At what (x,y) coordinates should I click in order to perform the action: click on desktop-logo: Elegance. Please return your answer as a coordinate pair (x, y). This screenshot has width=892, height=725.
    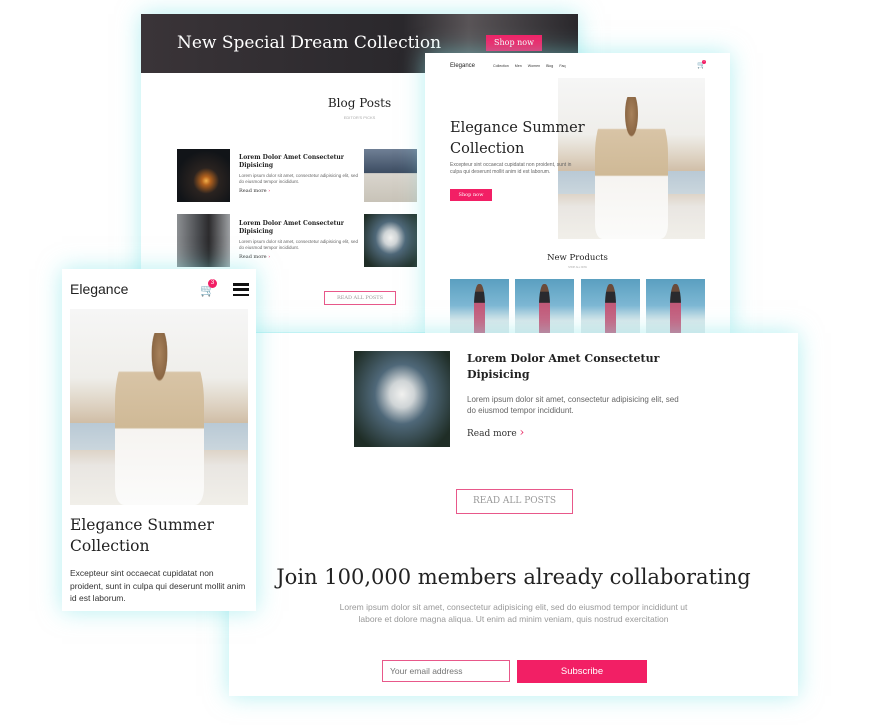
    Looking at the image, I should click on (462, 66).